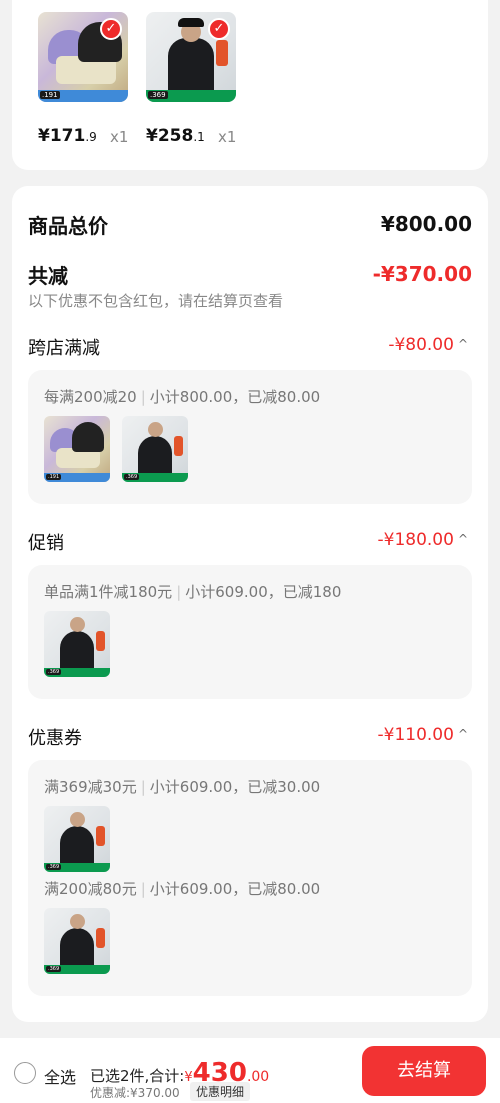 The width and height of the screenshot is (500, 1103). What do you see at coordinates (426, 224) in the screenshot?
I see `total-value: ¥800.00` at bounding box center [426, 224].